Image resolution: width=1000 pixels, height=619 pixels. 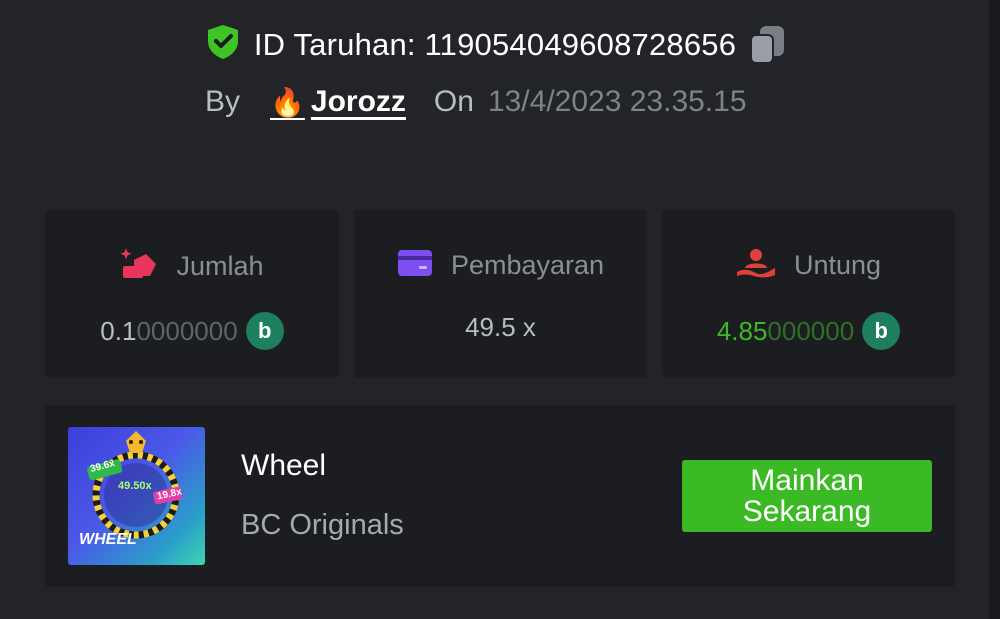 I want to click on profit-main: 4.85, so click(x=742, y=330).